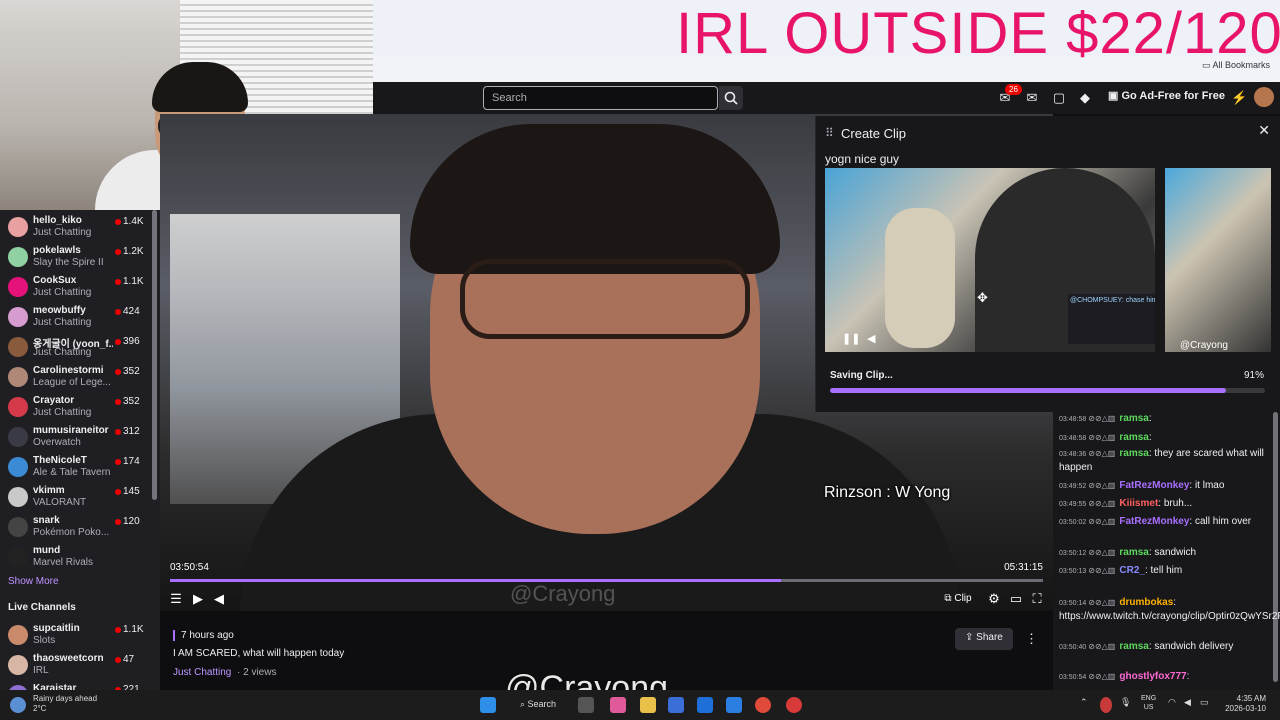 The width and height of the screenshot is (1280, 720). Describe the element at coordinates (1106, 705) in the screenshot. I see `tray-app-icon` at that location.